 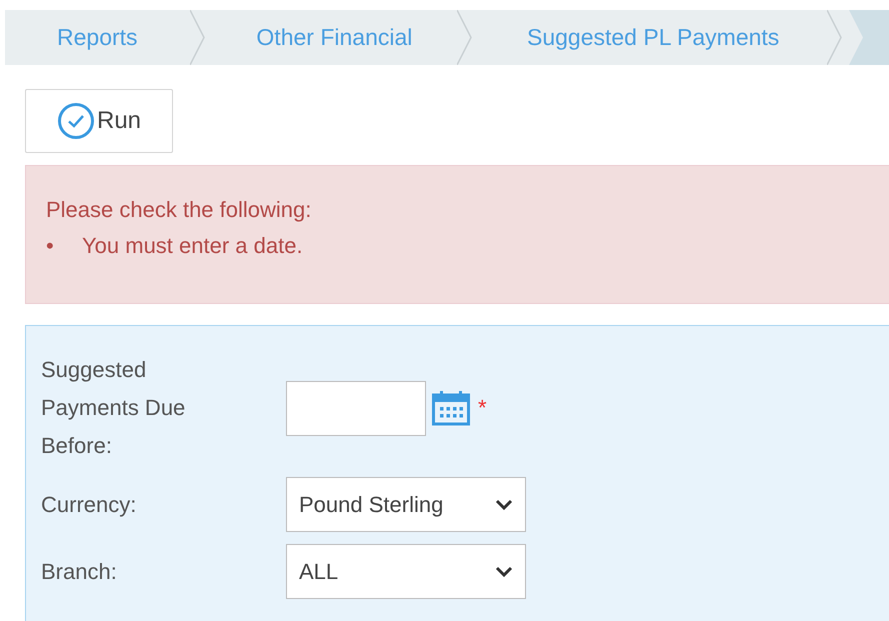 I want to click on dropdown-select: ALL, so click(x=406, y=571).